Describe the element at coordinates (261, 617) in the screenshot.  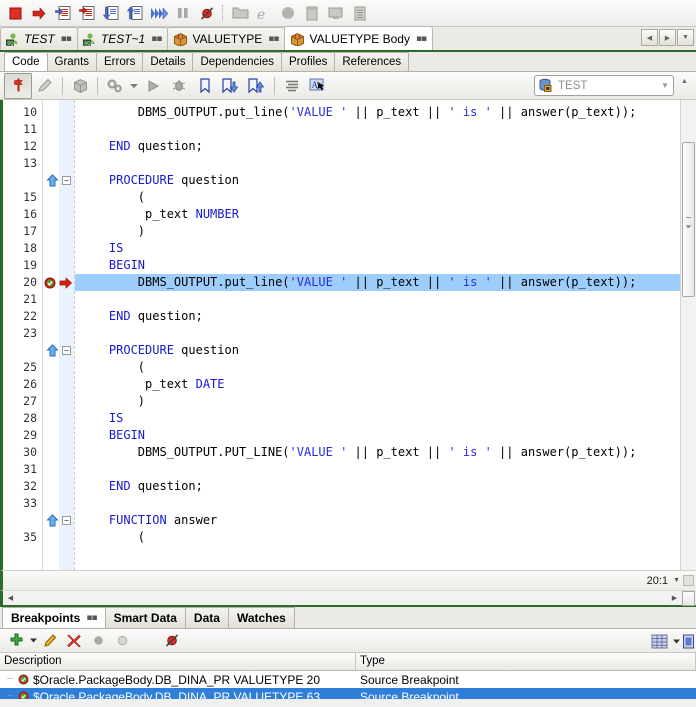
I see `dock-tab-watches: Watches` at that location.